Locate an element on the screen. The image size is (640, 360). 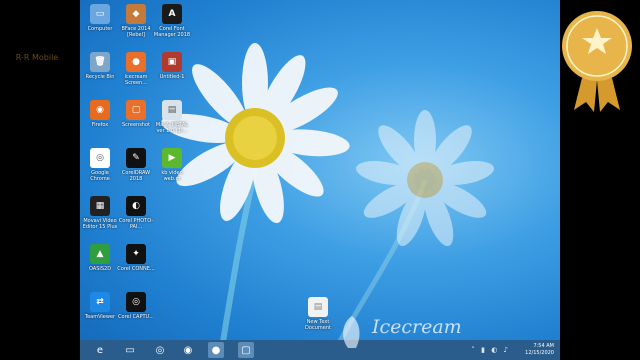
desktop-icon: ◎ Google Chrome is located at coordinates (100, 165).